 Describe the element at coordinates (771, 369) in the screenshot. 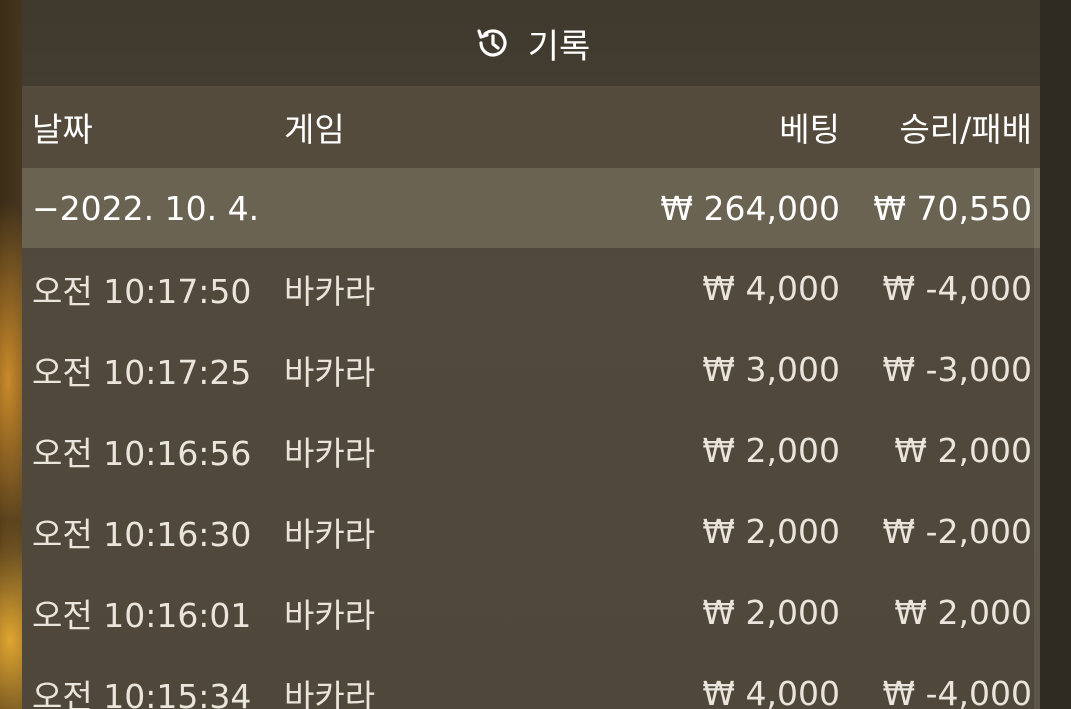

I see `row-bet: ₩ 3,000` at that location.